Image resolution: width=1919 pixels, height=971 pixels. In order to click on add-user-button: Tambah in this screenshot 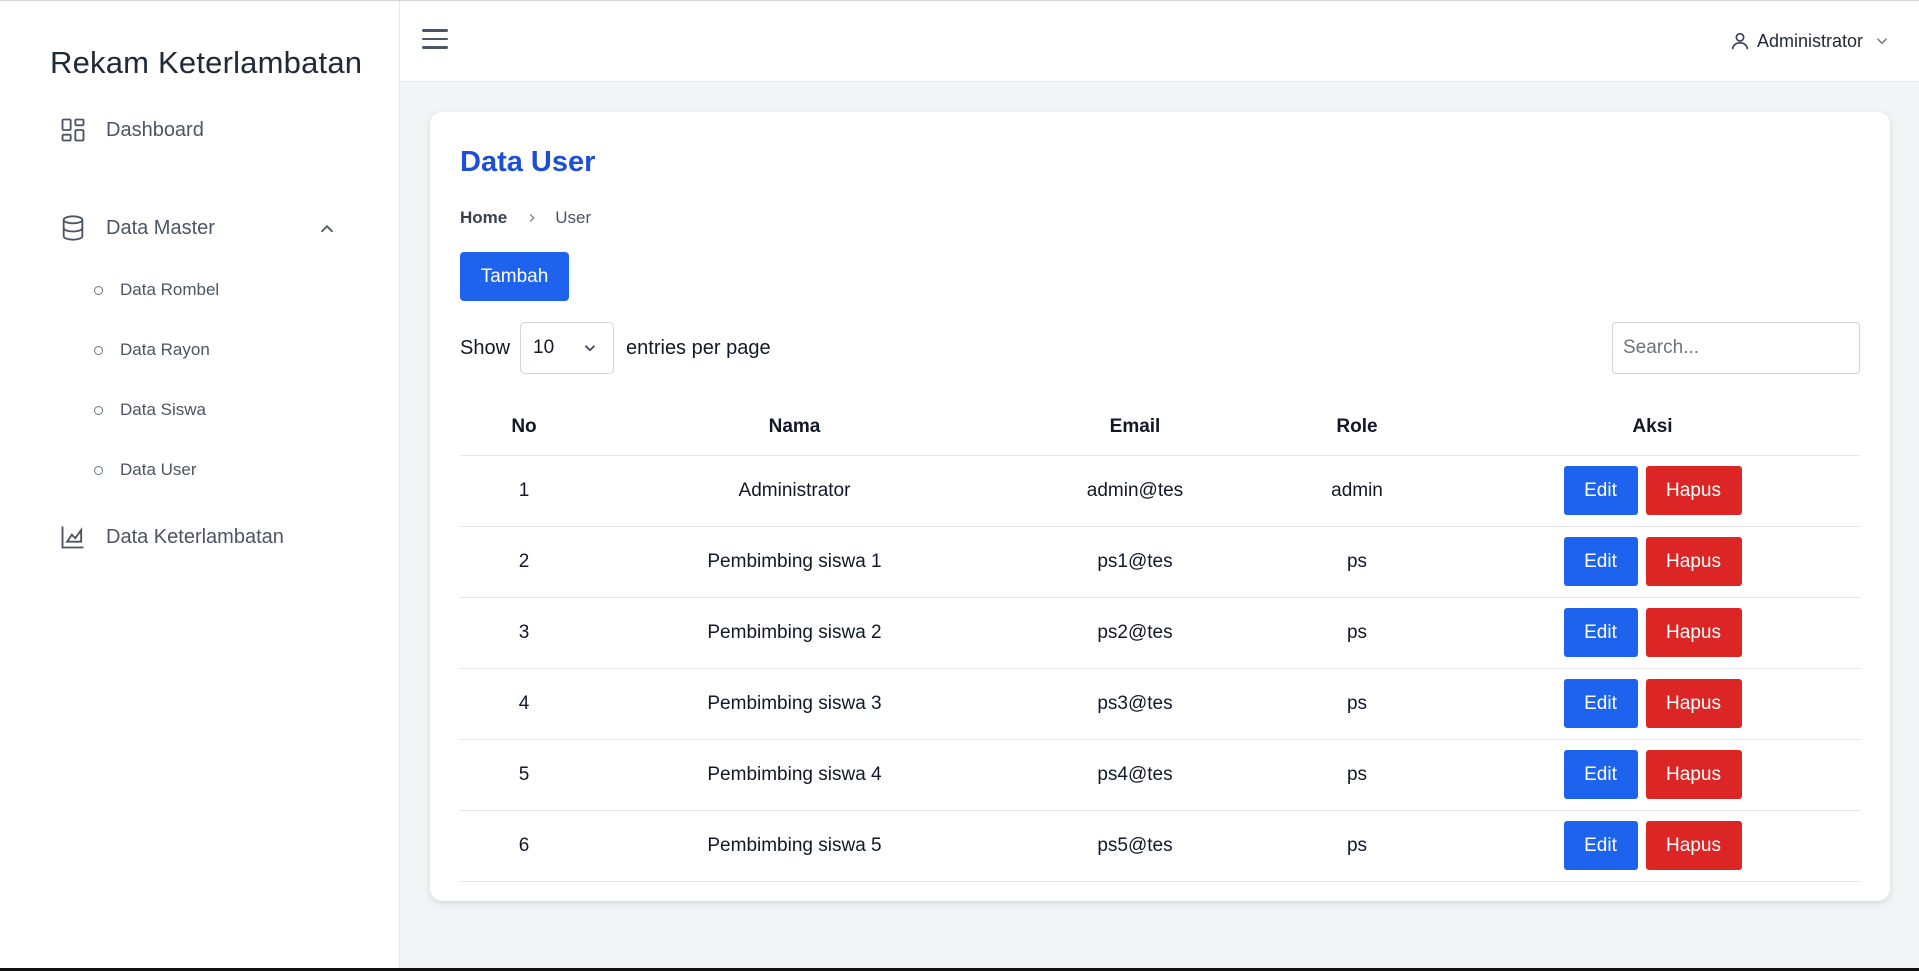, I will do `click(514, 276)`.